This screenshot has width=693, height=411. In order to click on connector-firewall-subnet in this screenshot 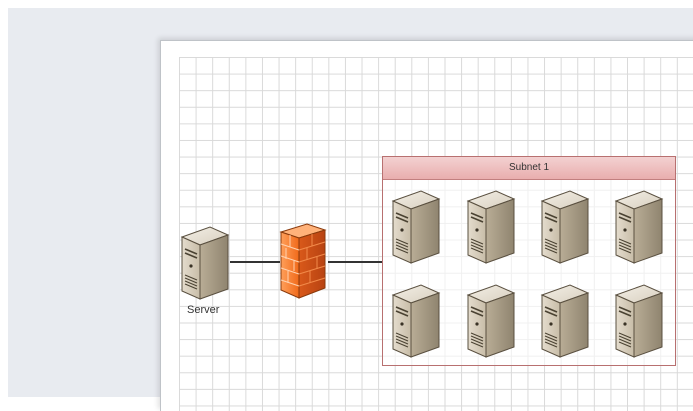, I will do `click(355, 262)`.